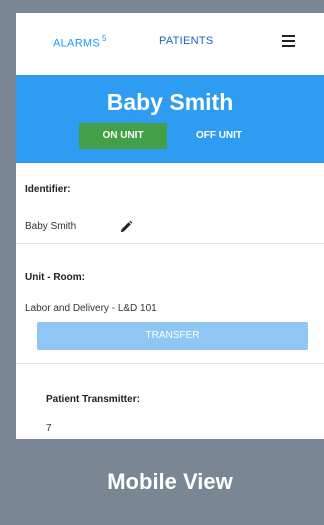 Image resolution: width=324 pixels, height=525 pixels. I want to click on alarms-count-badge: 5, so click(104, 38).